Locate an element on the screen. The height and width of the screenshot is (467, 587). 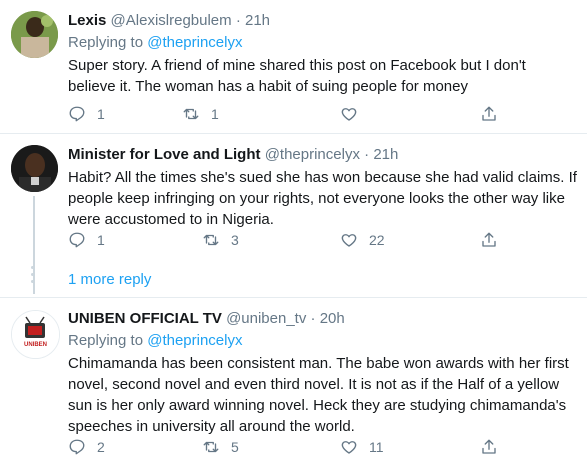
avatar-logo-text: UNIBEN is located at coordinates (35, 345).